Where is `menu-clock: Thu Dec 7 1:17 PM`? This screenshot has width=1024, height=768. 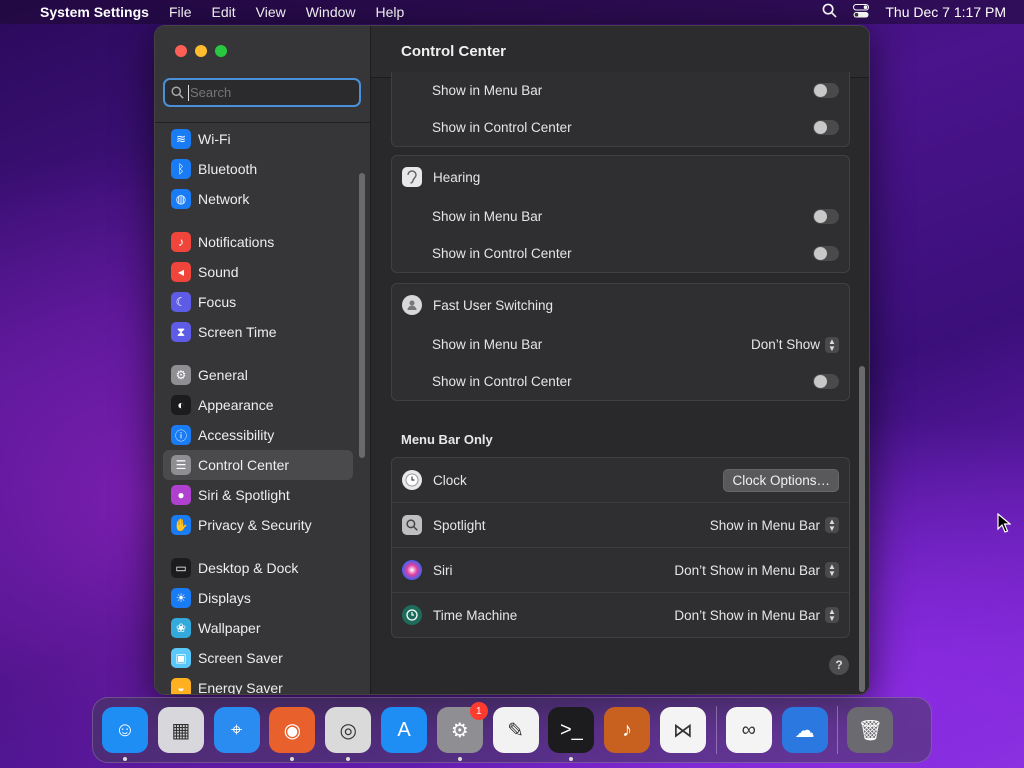
menu-clock: Thu Dec 7 1:17 PM is located at coordinates (945, 12).